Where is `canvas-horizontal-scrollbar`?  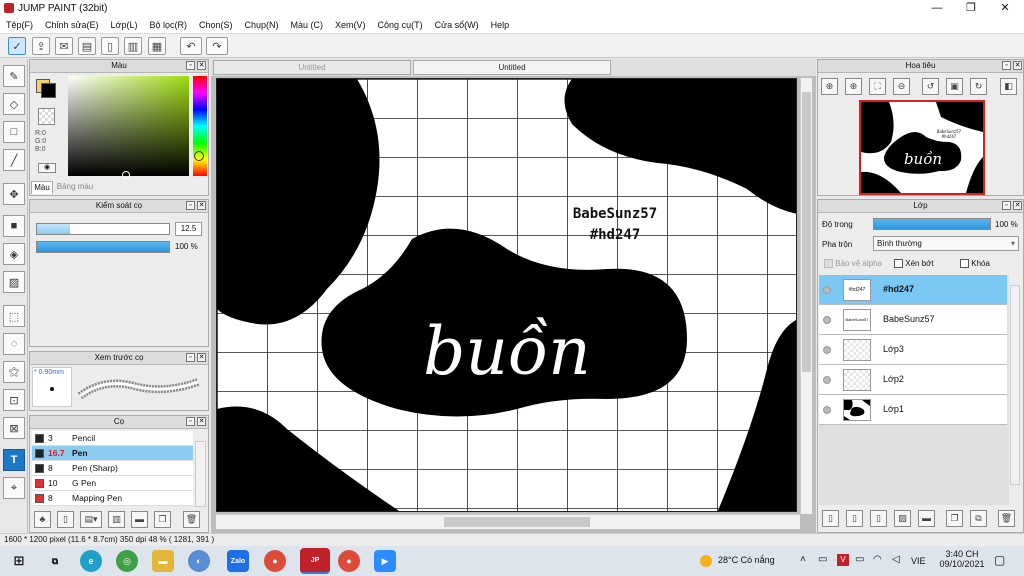 canvas-horizontal-scrollbar is located at coordinates (508, 521).